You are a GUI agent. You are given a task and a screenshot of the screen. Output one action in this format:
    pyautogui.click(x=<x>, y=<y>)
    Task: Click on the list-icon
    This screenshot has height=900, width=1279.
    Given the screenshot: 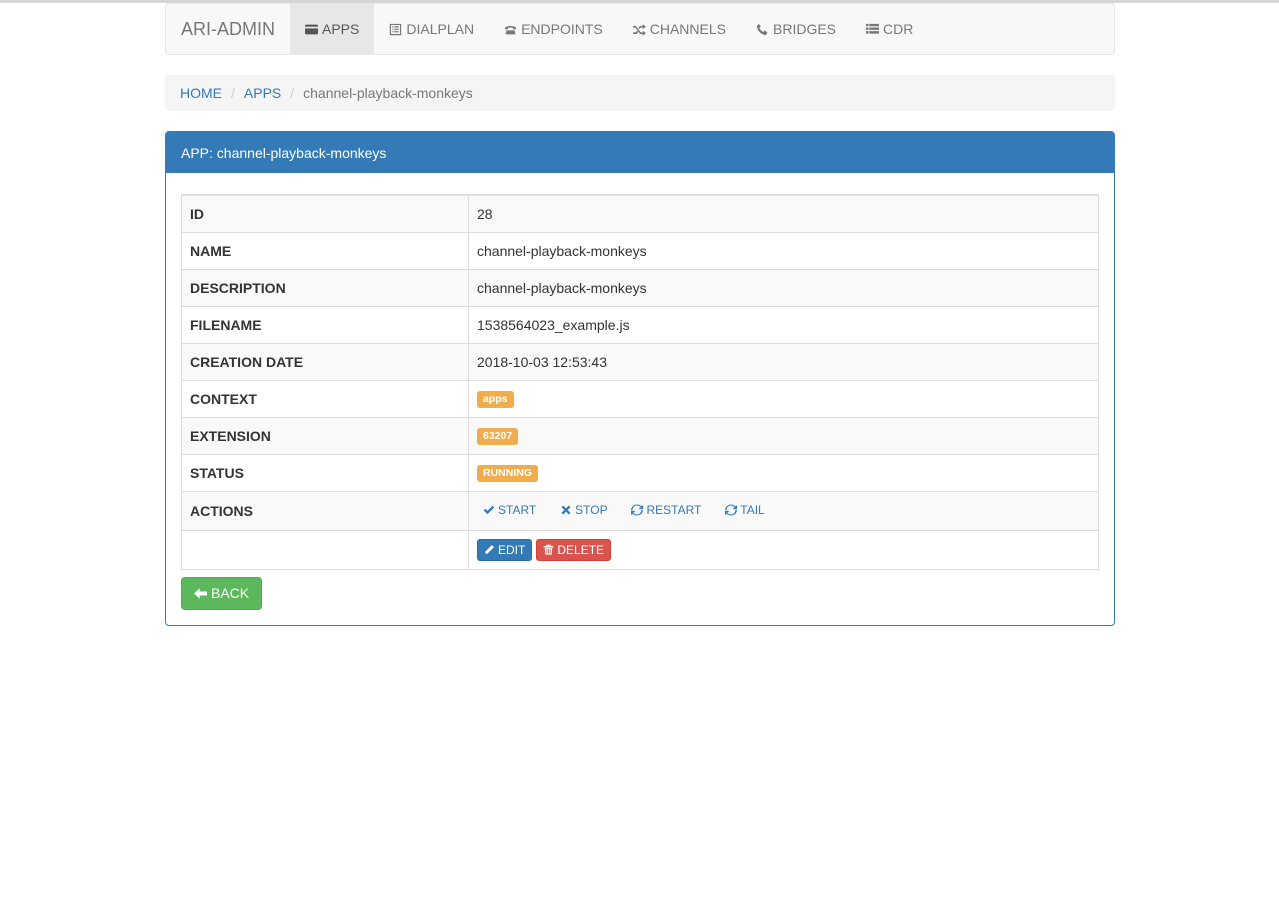 What is the action you would take?
    pyautogui.click(x=873, y=28)
    